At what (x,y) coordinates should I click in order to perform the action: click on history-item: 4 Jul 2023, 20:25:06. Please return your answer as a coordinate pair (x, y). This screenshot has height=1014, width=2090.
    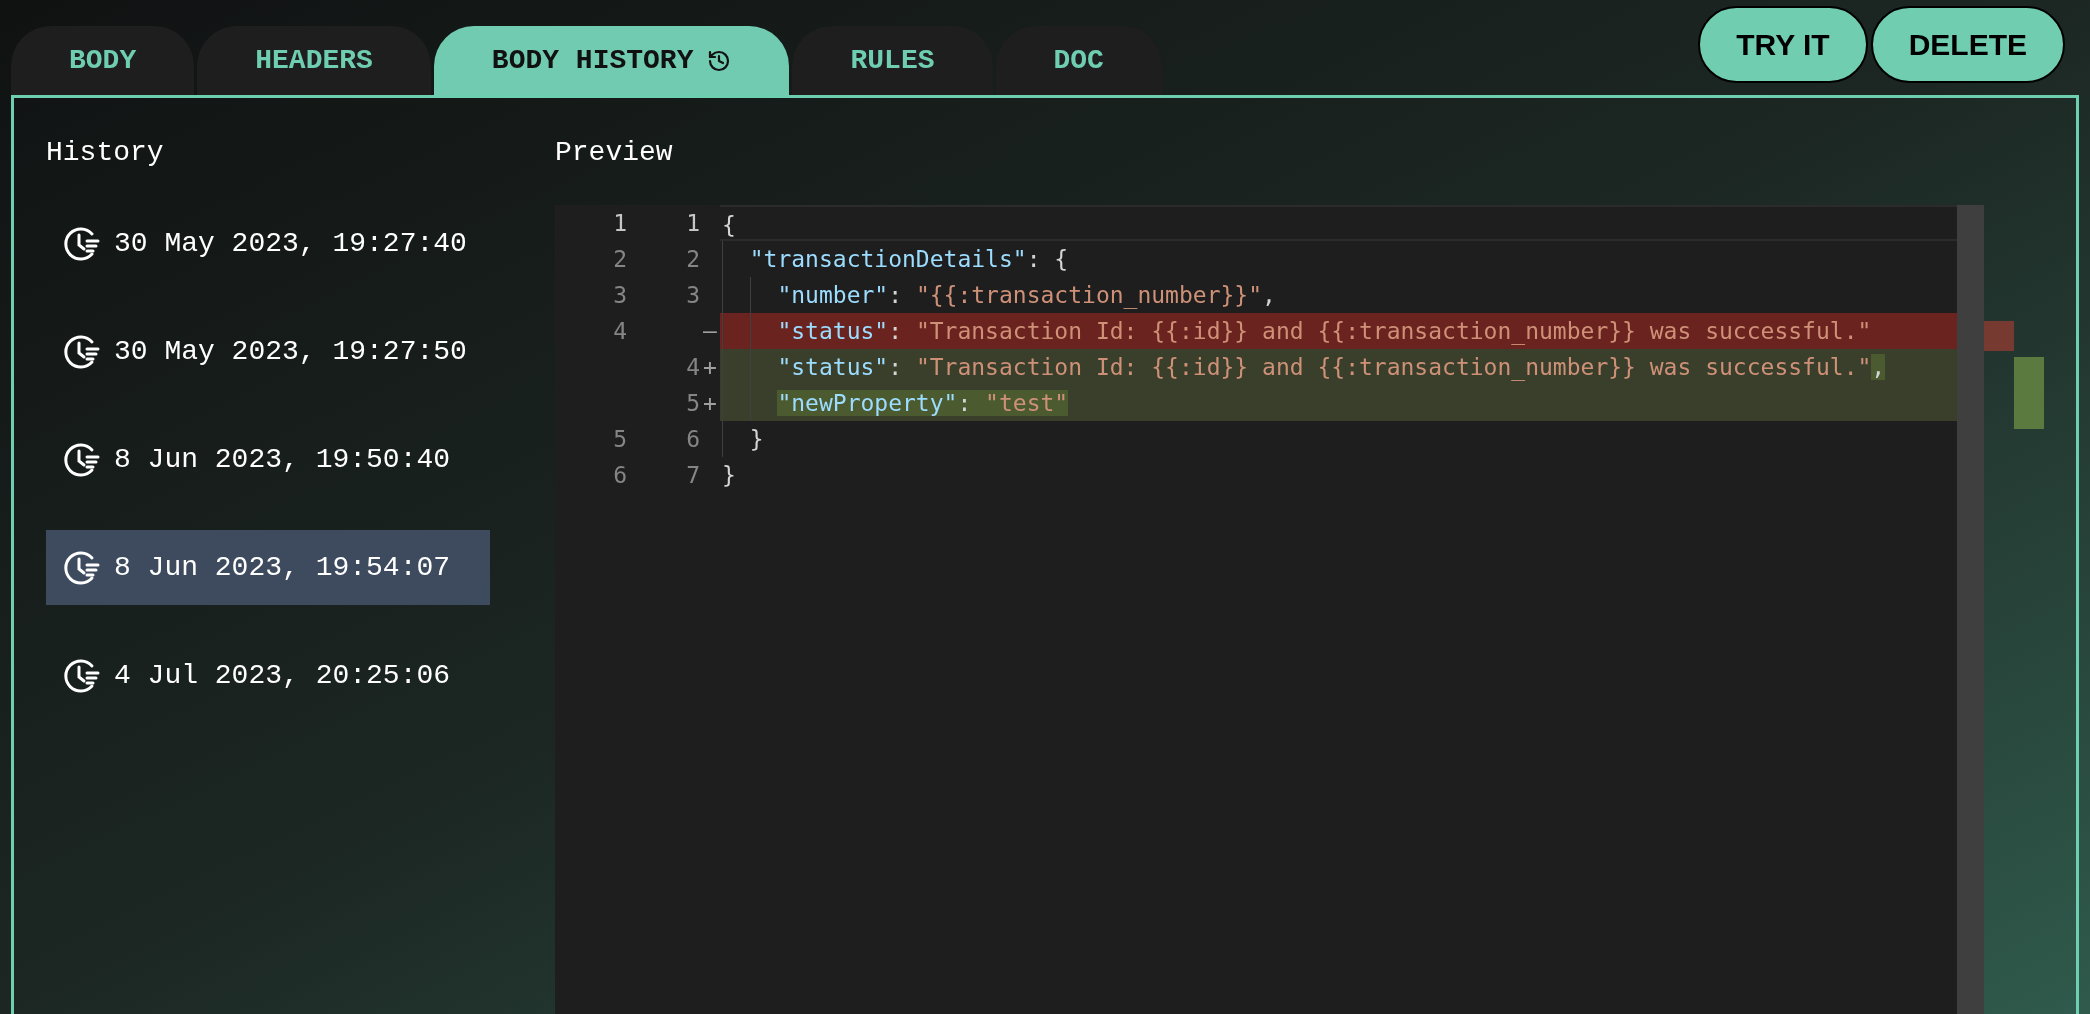
    Looking at the image, I should click on (268, 675).